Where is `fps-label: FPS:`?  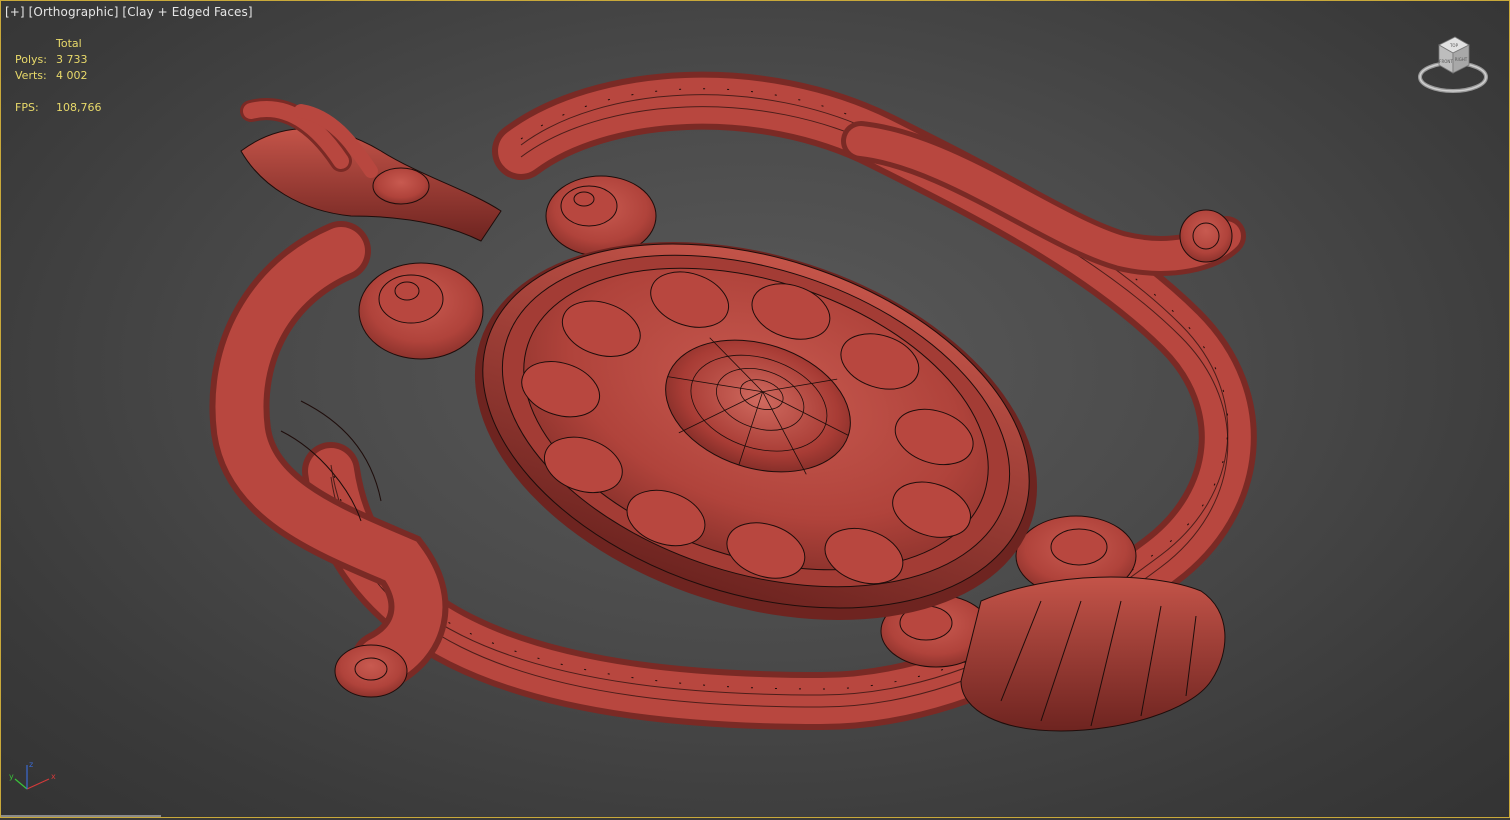
fps-label: FPS: is located at coordinates (27, 107).